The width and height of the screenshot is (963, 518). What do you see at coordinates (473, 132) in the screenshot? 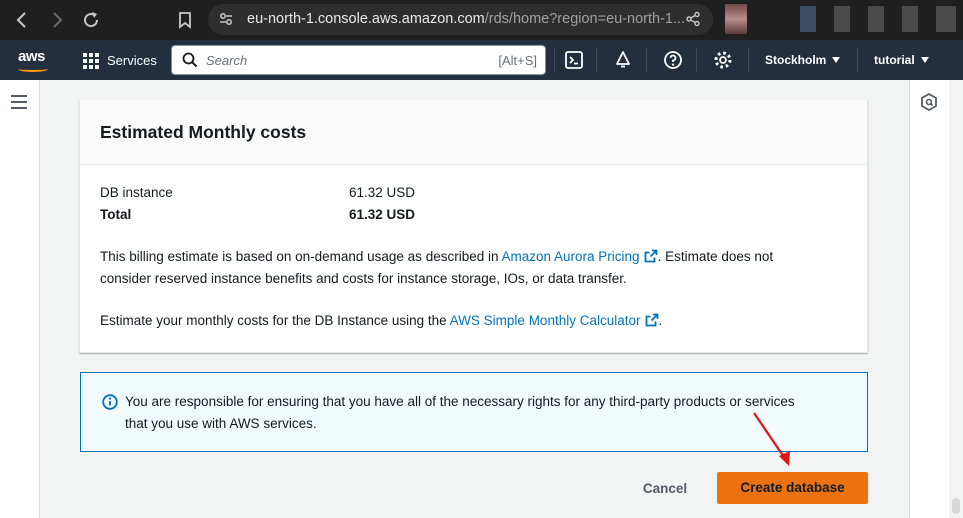
I see `panel-header: Estimated Monthly costs` at bounding box center [473, 132].